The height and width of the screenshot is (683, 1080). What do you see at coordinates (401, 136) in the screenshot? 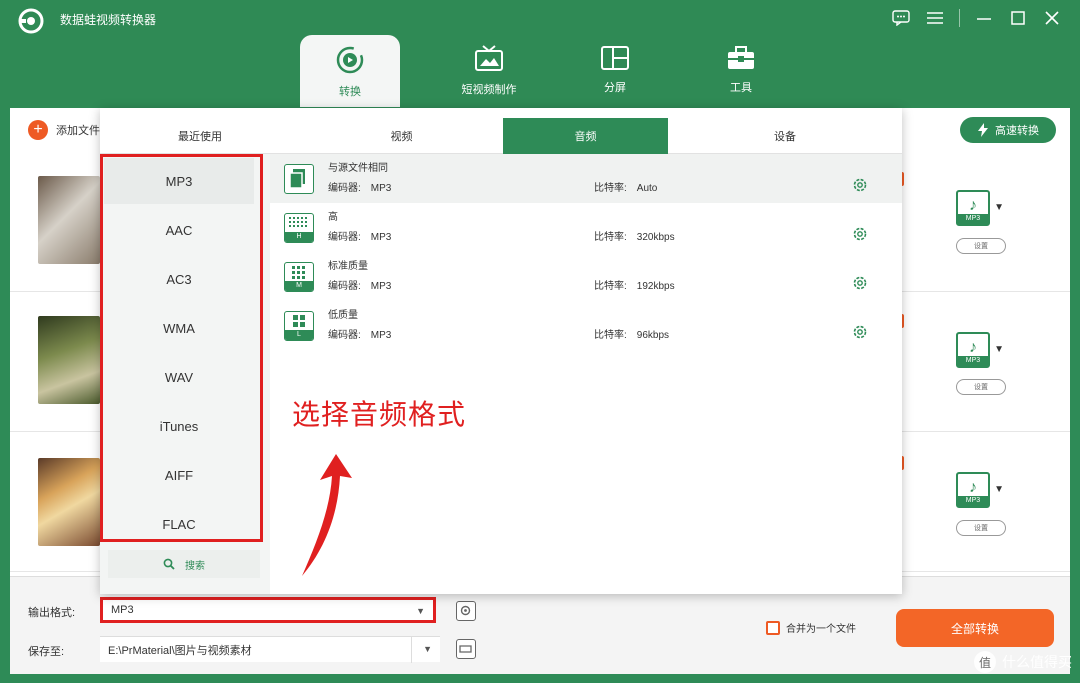
I see `tab-video: 视频` at bounding box center [401, 136].